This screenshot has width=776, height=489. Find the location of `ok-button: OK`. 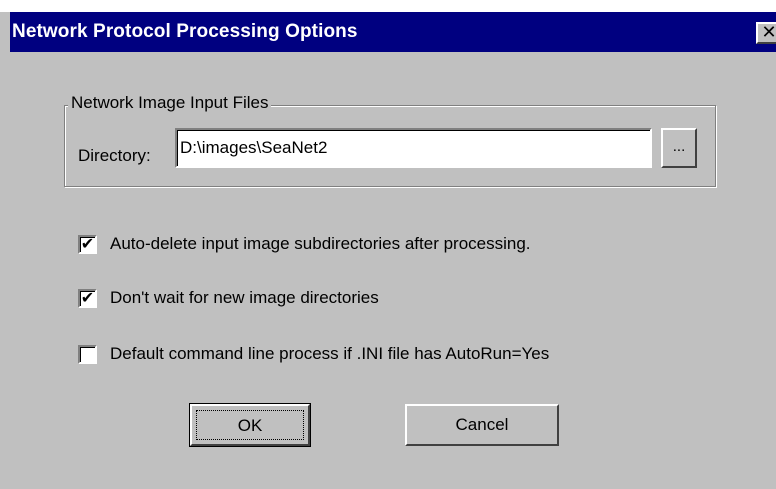

ok-button: OK is located at coordinates (250, 425).